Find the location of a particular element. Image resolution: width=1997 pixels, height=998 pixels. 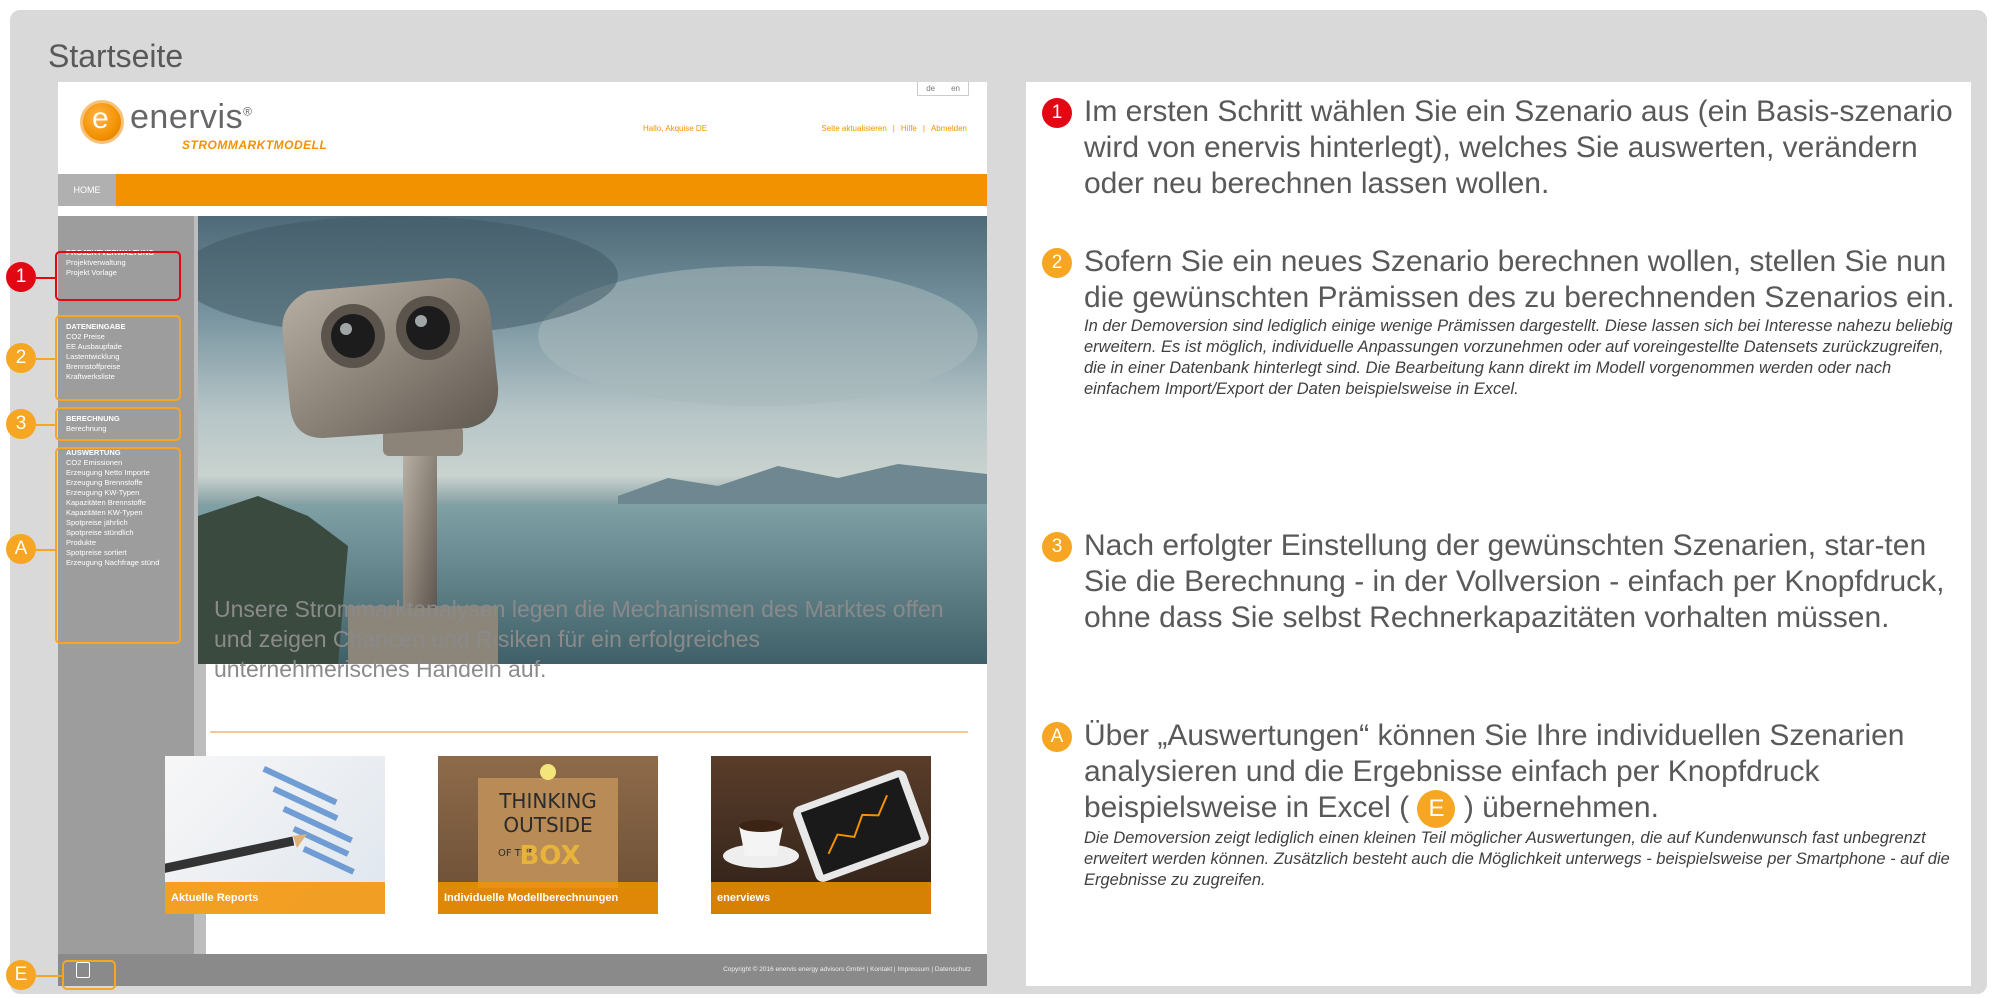

tile-label: Individuelle Modellberechnungen is located at coordinates (548, 898).